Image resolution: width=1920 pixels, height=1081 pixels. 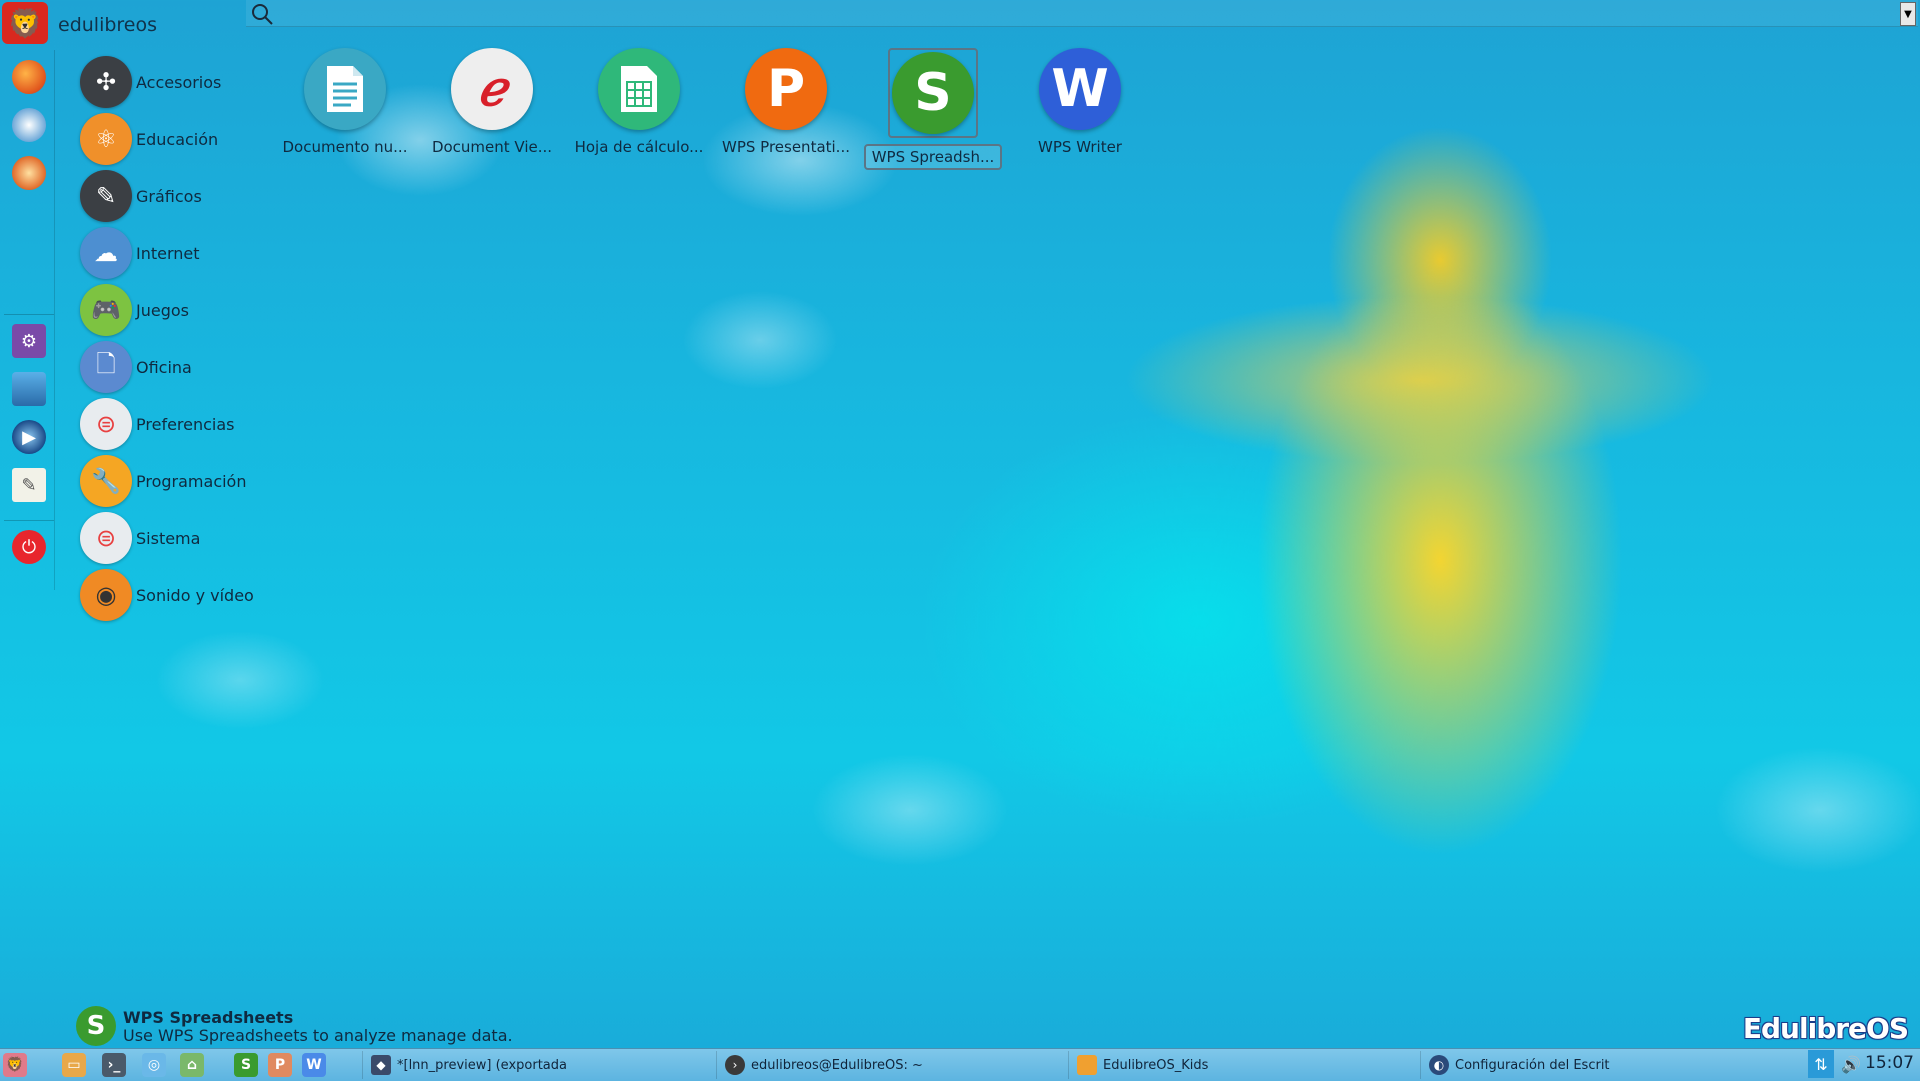 What do you see at coordinates (164, 367) in the screenshot?
I see `category-label: Oficina` at bounding box center [164, 367].